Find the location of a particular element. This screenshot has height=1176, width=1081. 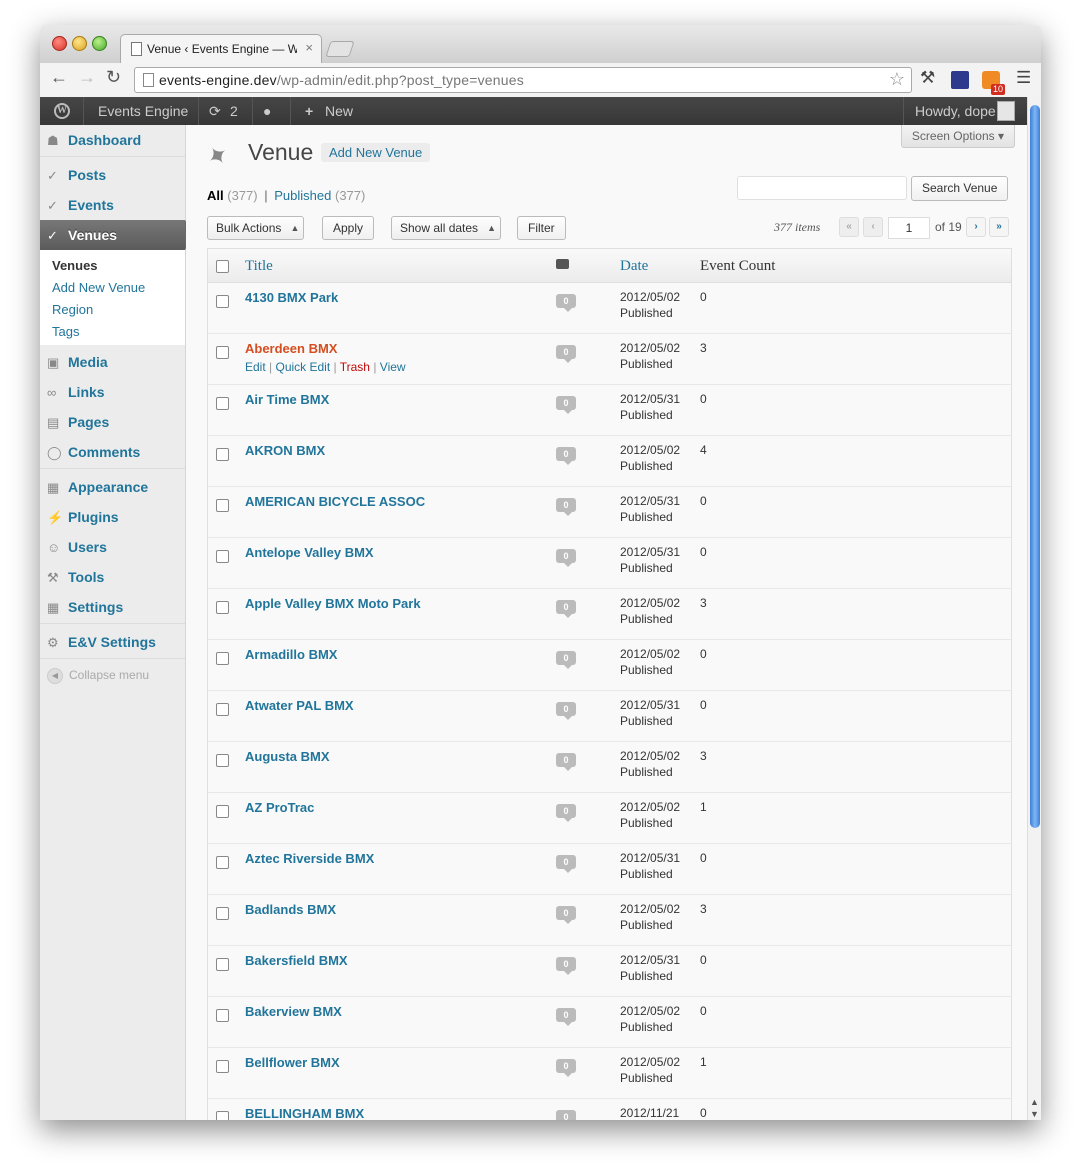

sidebar-item-tools: ⚒ Tools is located at coordinates (112, 577).